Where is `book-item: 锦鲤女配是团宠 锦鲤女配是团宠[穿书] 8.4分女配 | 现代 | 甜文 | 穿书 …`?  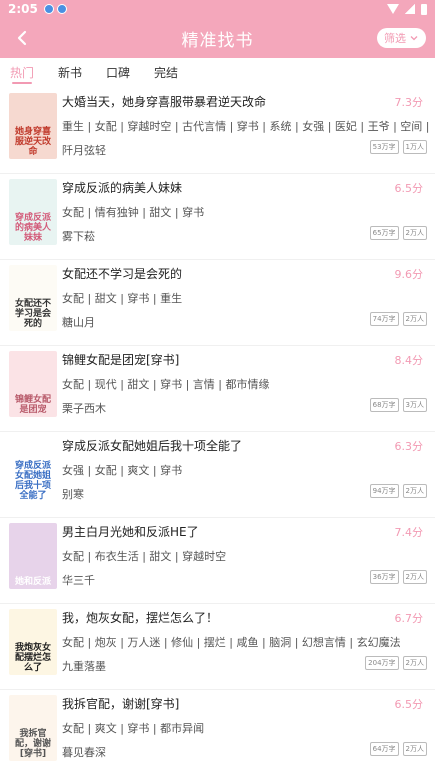 book-item: 锦鲤女配是团宠 锦鲤女配是团宠[穿书] 8.4分女配 | 现代 | 甜文 | 穿书 … is located at coordinates (217, 389).